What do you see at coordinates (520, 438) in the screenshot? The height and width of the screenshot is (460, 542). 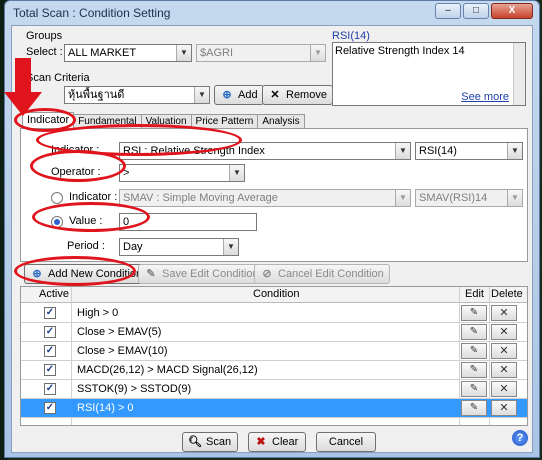 I see `help-icon: ?` at bounding box center [520, 438].